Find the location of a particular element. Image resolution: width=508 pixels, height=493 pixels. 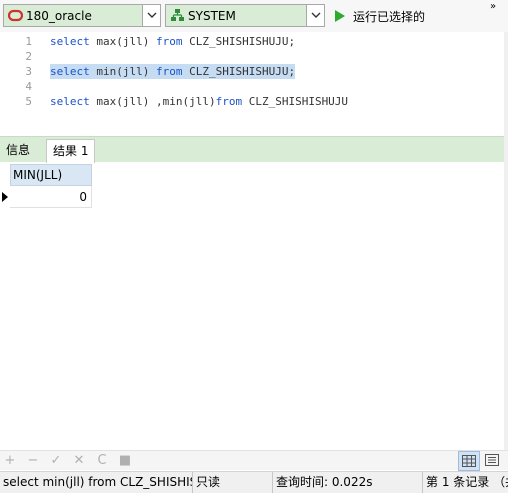

column-header: MIN(JLL) is located at coordinates (51, 175).